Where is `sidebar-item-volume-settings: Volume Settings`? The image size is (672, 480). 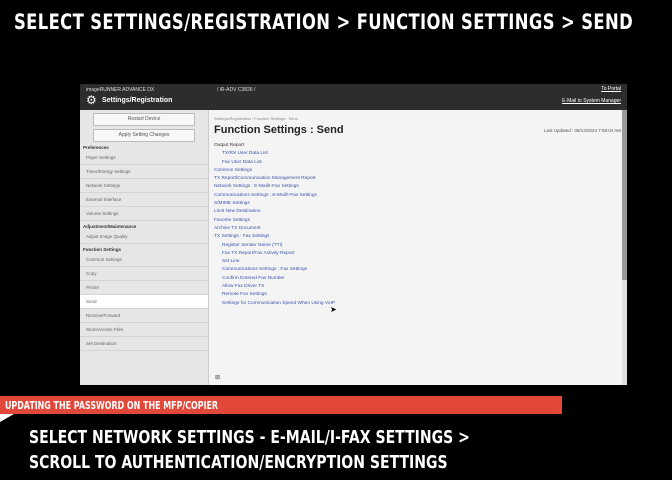 sidebar-item-volume-settings: Volume Settings is located at coordinates (144, 214).